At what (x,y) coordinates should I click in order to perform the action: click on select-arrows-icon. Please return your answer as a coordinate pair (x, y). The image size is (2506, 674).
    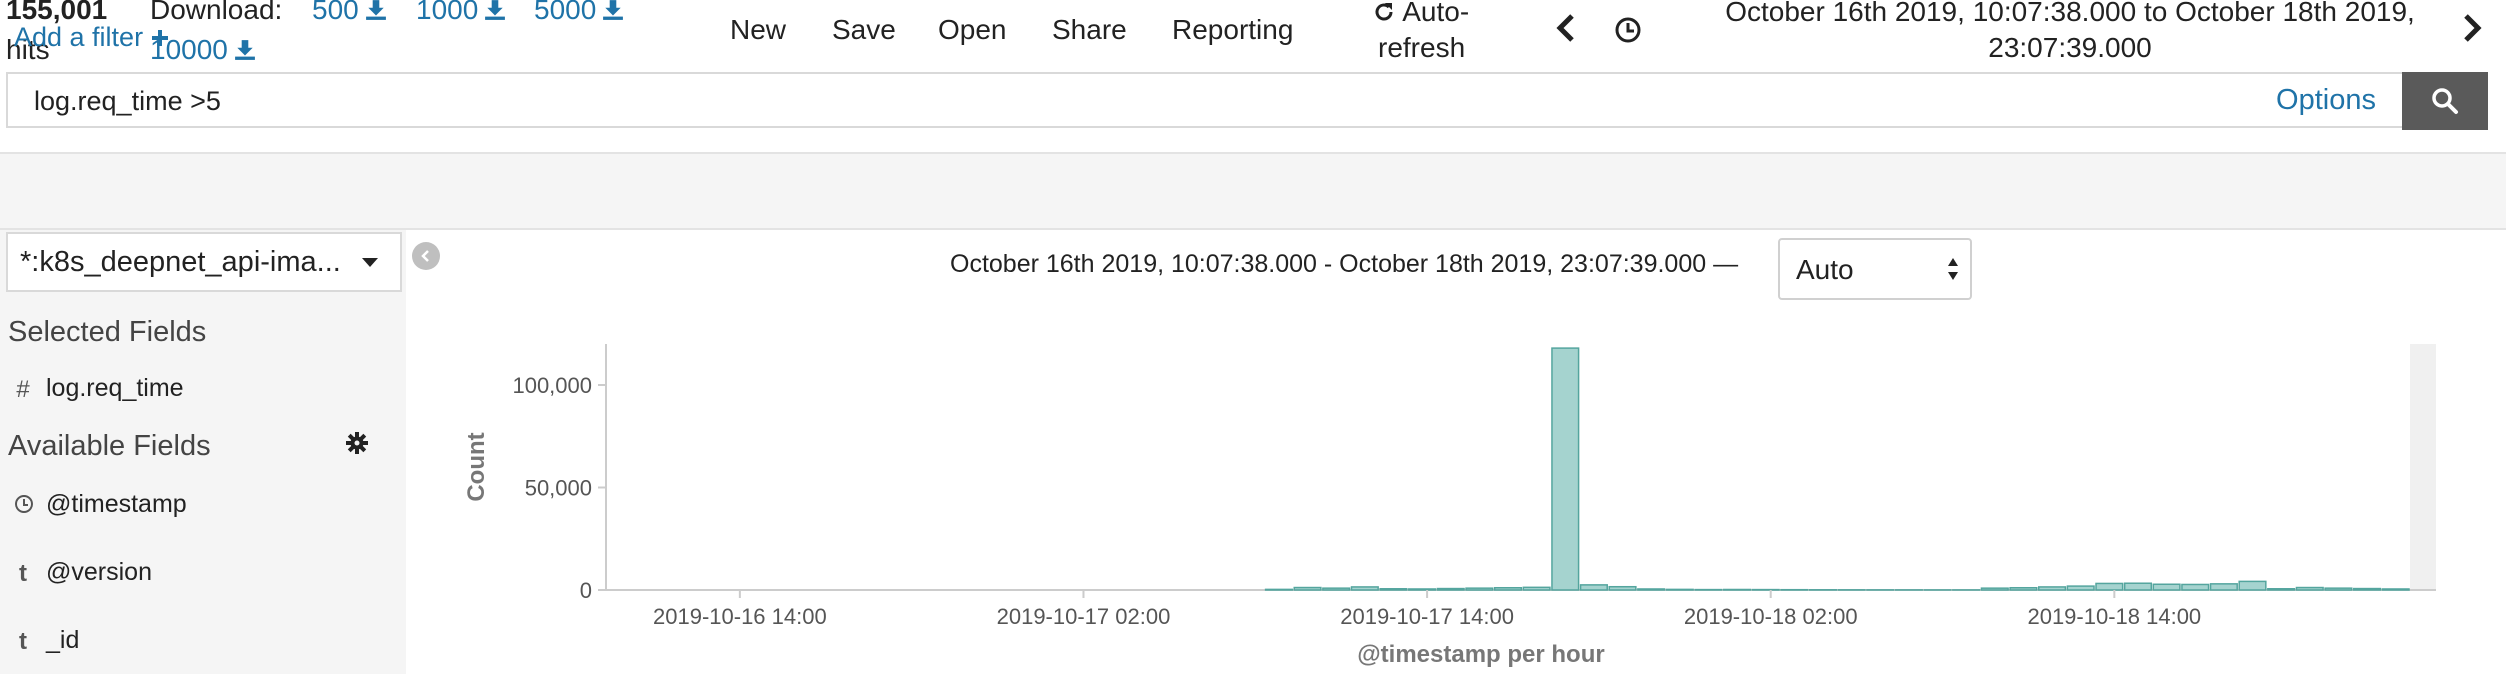
    Looking at the image, I should click on (1953, 269).